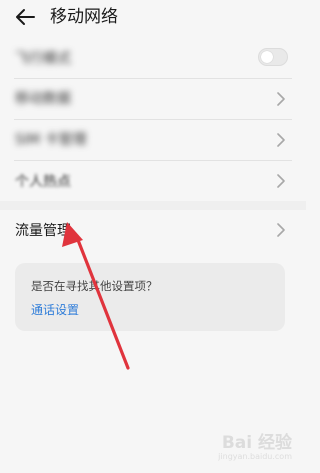 This screenshot has height=473, width=320. What do you see at coordinates (150, 297) in the screenshot?
I see `suggestion-card: 是否在寻找其他设置项？ 通话设置` at bounding box center [150, 297].